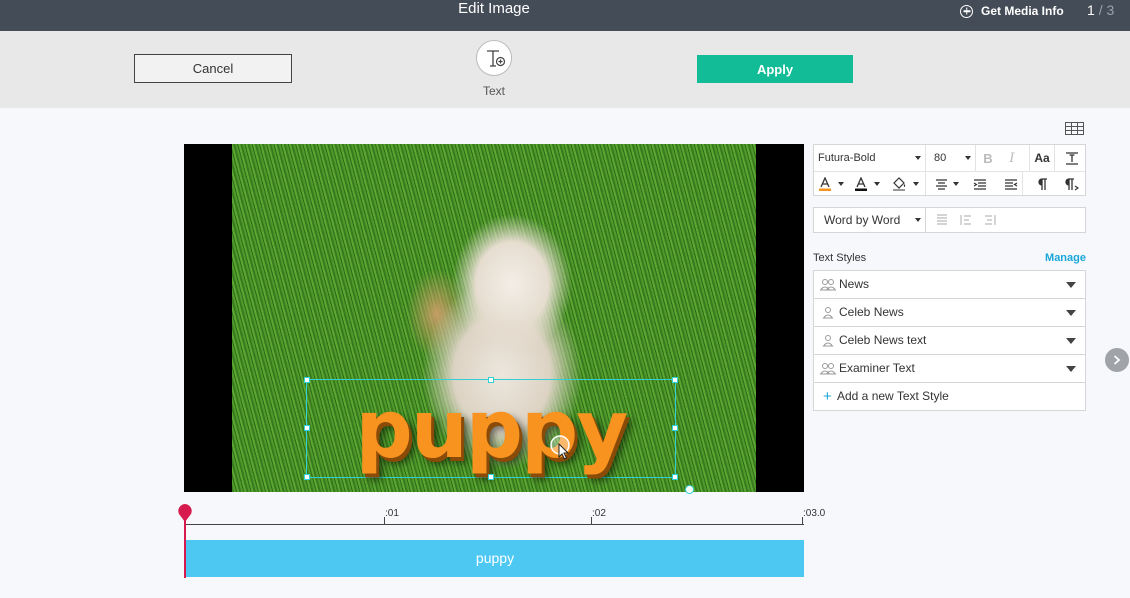  What do you see at coordinates (306, 428) in the screenshot?
I see `resize-handle-left` at bounding box center [306, 428].